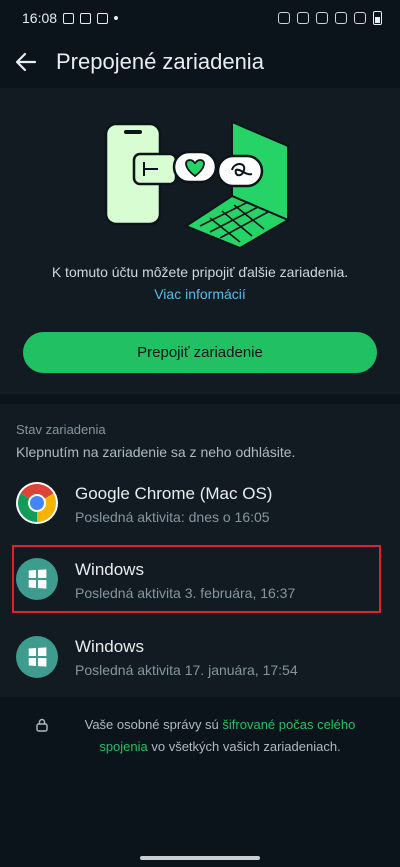 The height and width of the screenshot is (867, 400). I want to click on image-icon, so click(86, 18).